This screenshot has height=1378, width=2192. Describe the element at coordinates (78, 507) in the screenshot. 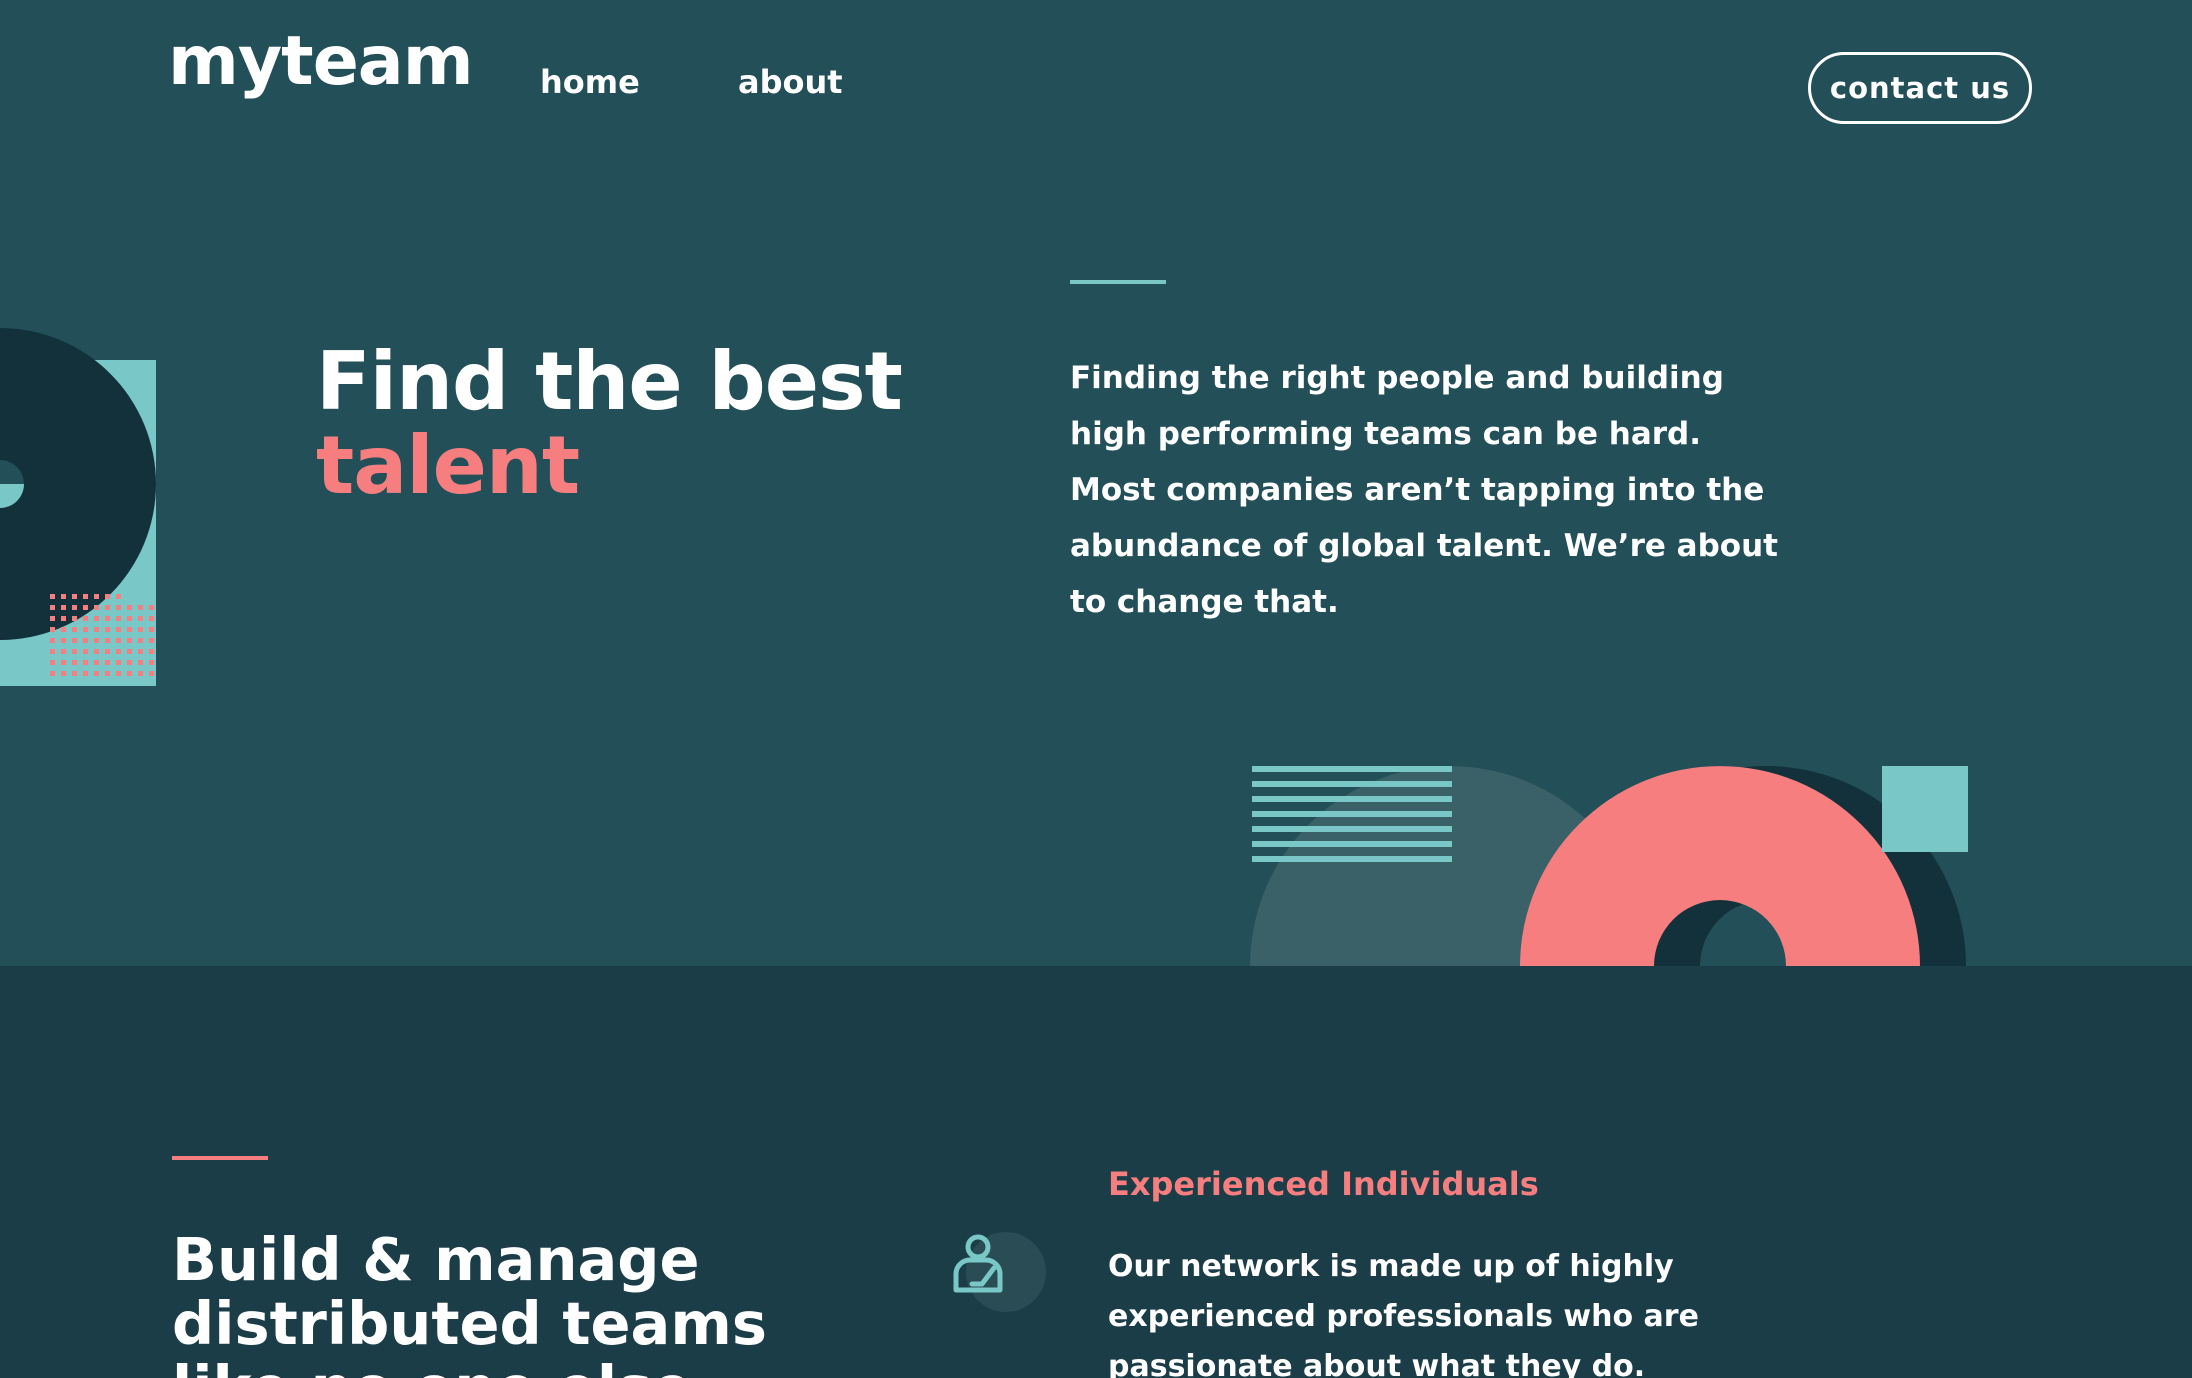

I see `hero-left-decoration` at that location.